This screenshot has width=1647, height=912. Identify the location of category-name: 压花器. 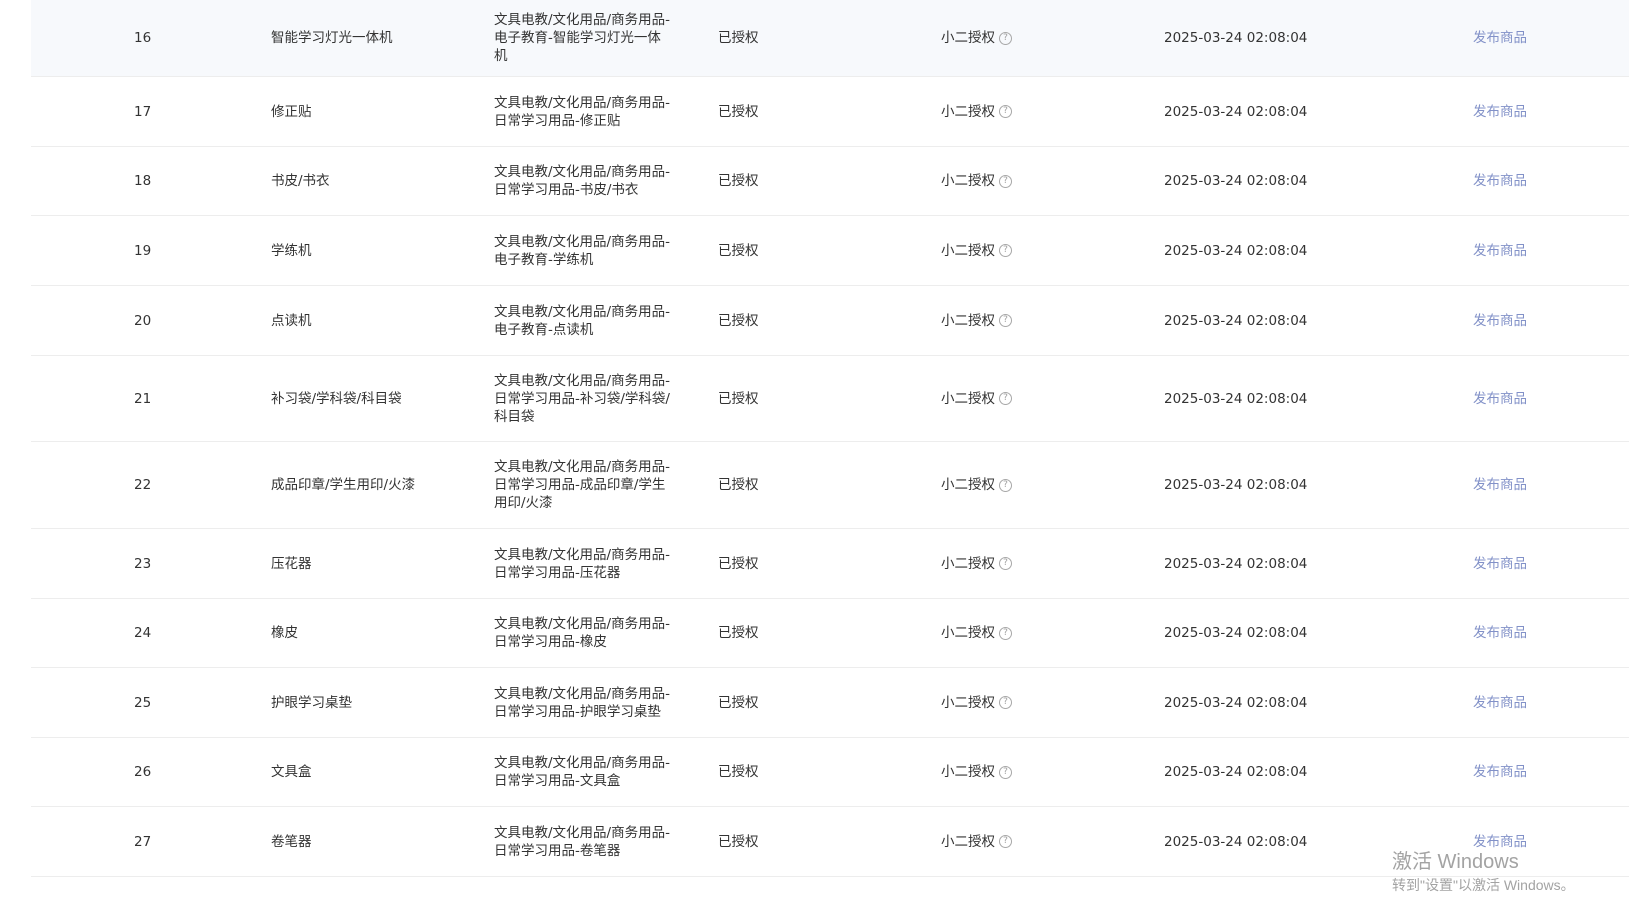
(291, 563).